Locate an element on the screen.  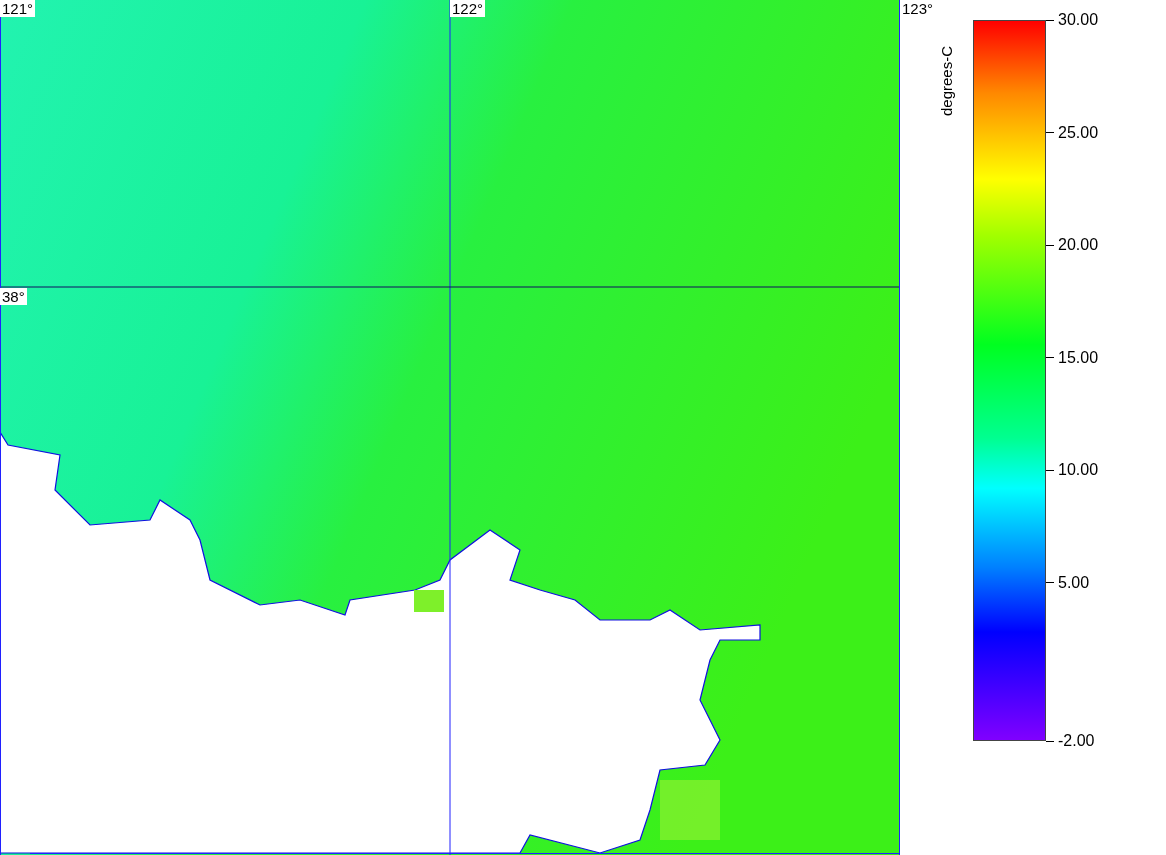
latitude-label: 38° is located at coordinates (13, 296).